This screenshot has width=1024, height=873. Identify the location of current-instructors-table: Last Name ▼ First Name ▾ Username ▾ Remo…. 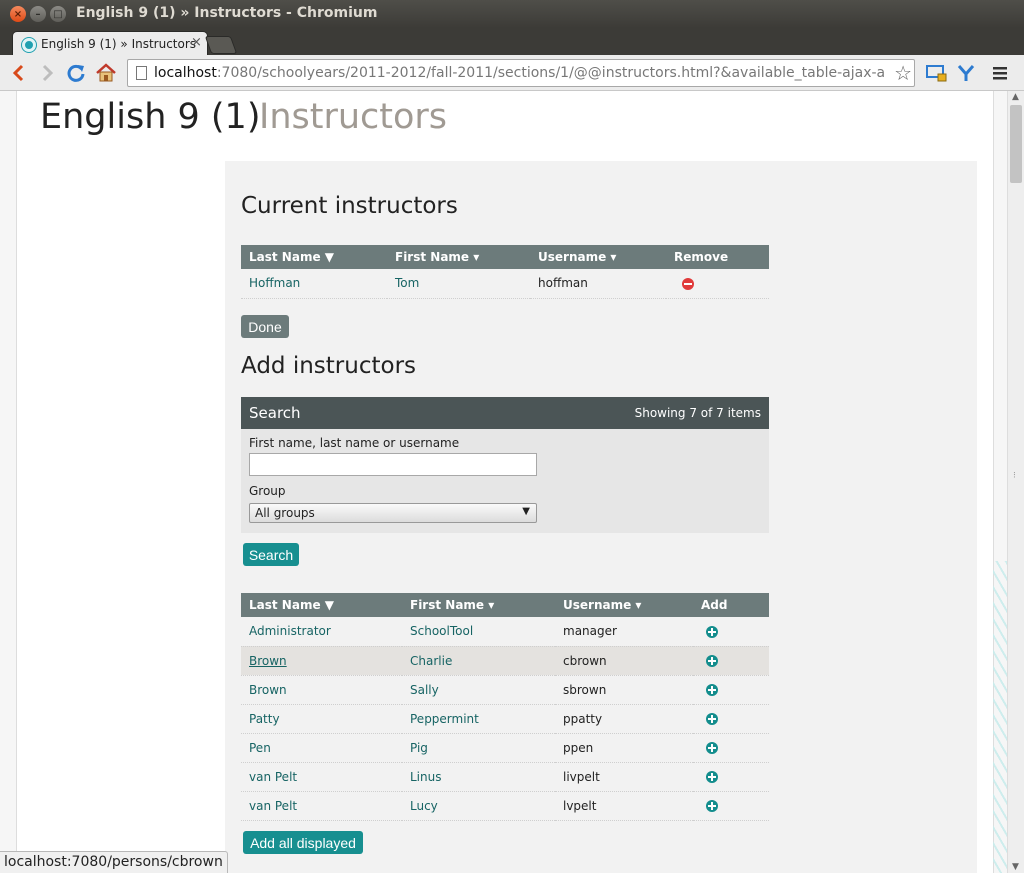
(505, 272).